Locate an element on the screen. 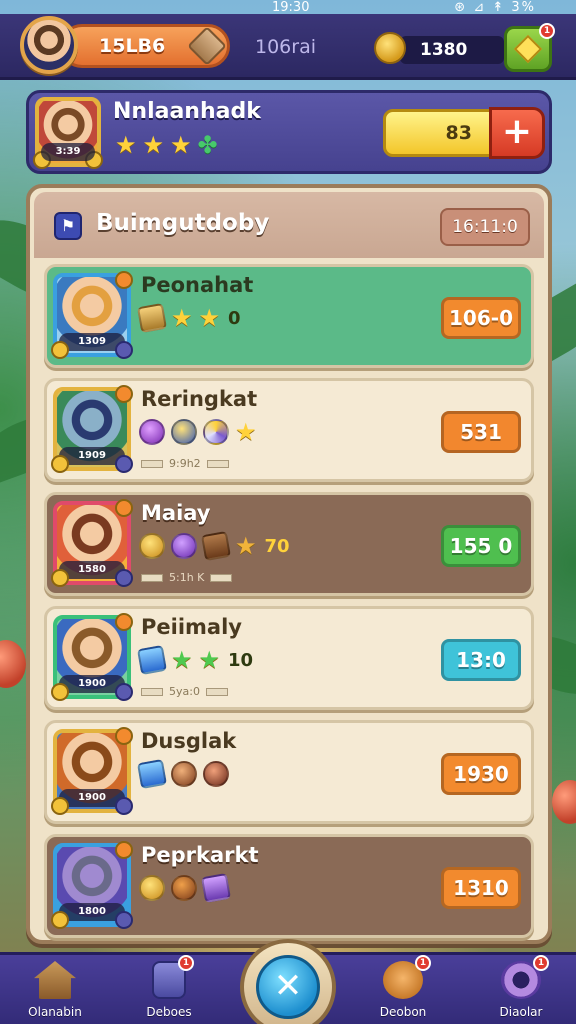  panel-flag-icon: ⚑ is located at coordinates (68, 226).